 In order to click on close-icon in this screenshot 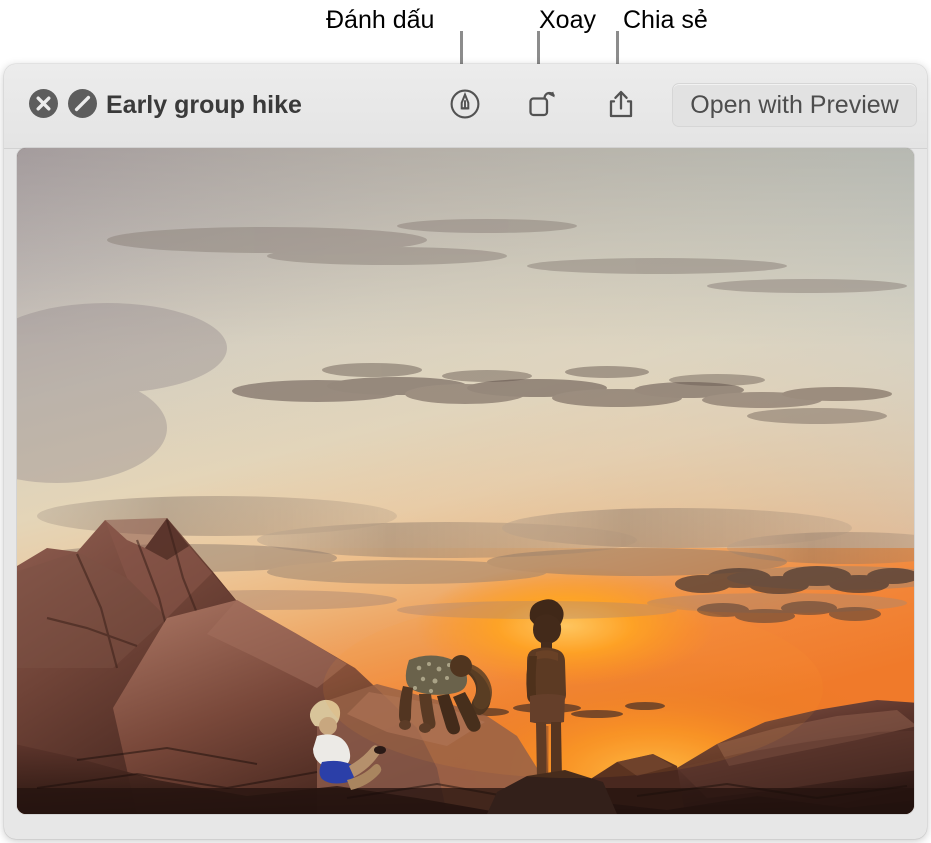, I will do `click(43, 103)`.